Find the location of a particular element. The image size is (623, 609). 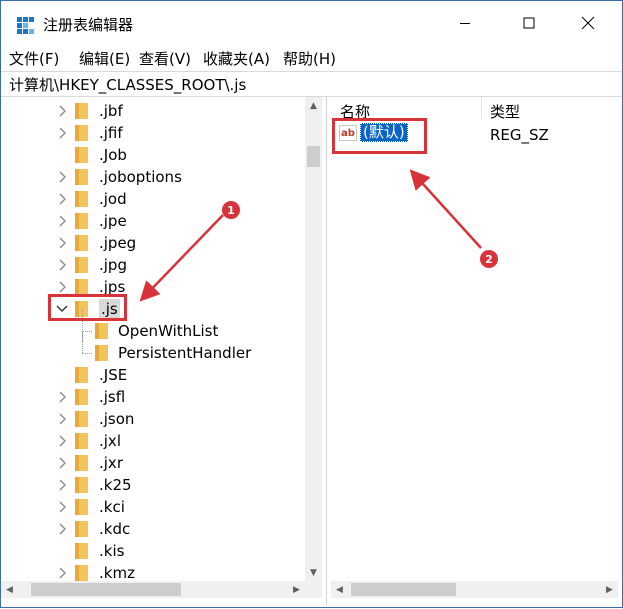

tree-horizontal-scrollbar: ◀ ▶ is located at coordinates (153, 589).